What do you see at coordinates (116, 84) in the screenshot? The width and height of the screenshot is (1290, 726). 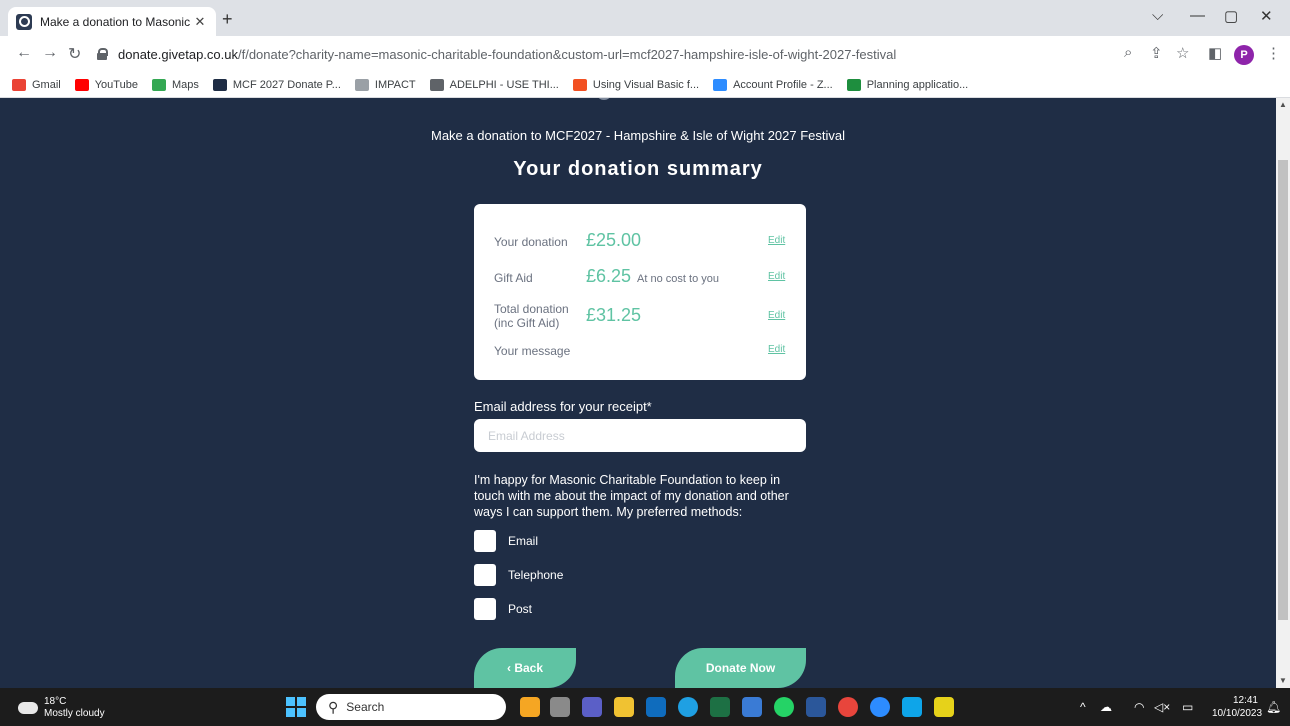 I see `bookmark-label: YouTube` at bounding box center [116, 84].